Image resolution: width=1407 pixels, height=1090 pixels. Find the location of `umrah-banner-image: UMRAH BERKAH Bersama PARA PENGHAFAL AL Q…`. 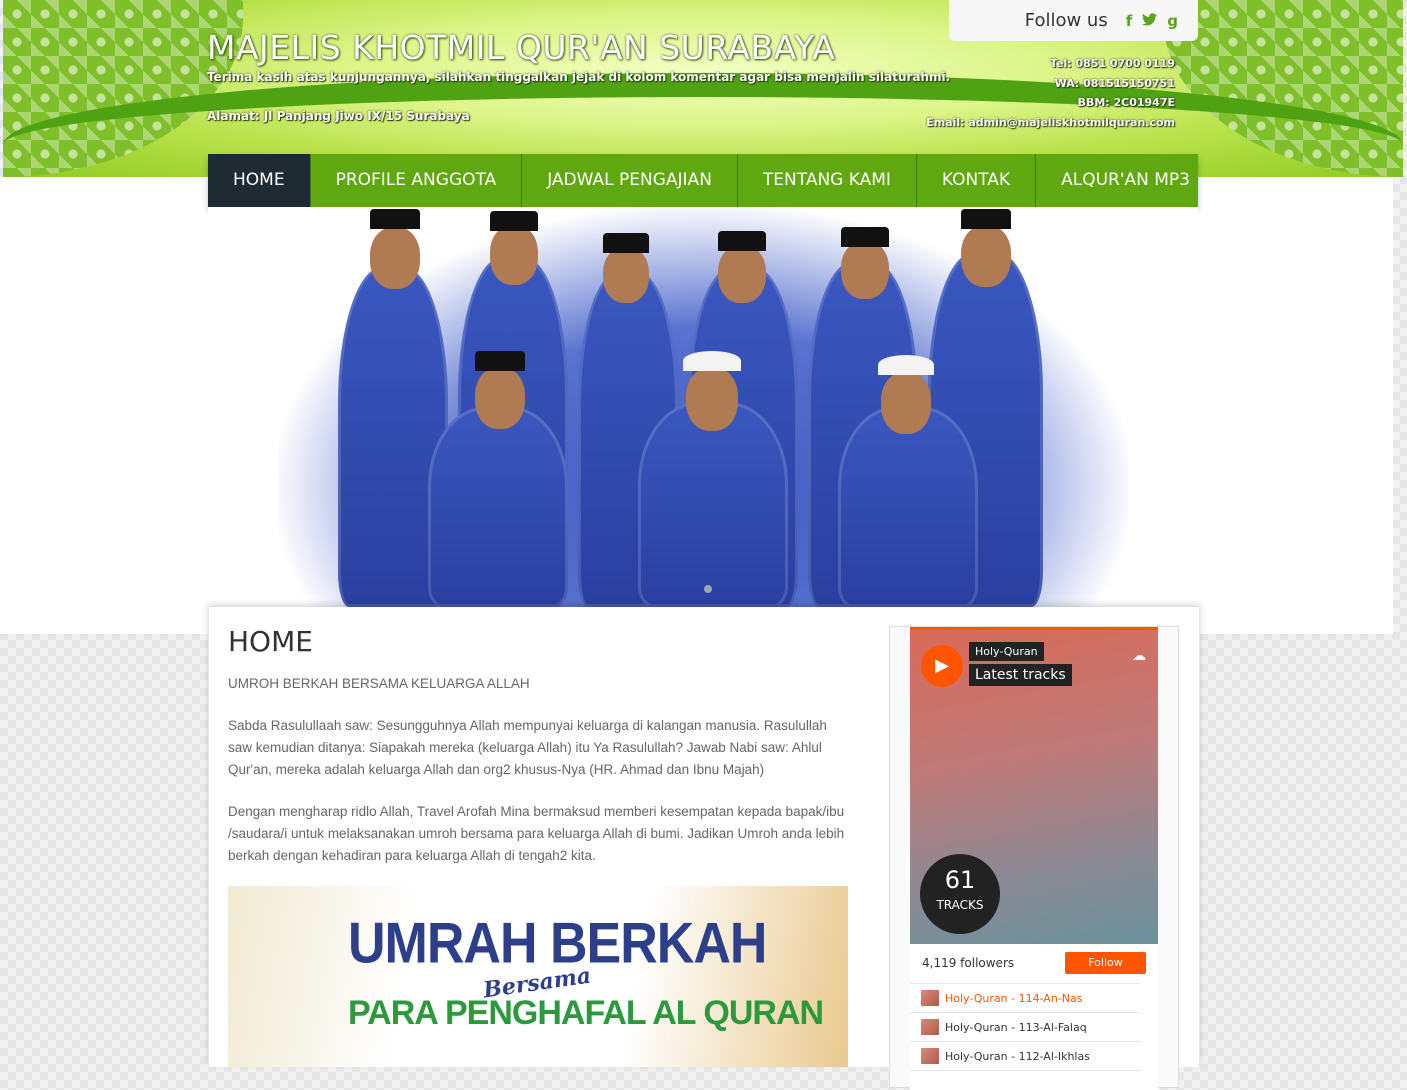

umrah-banner-image: UMRAH BERKAH Bersama PARA PENGHAFAL AL Q… is located at coordinates (538, 976).